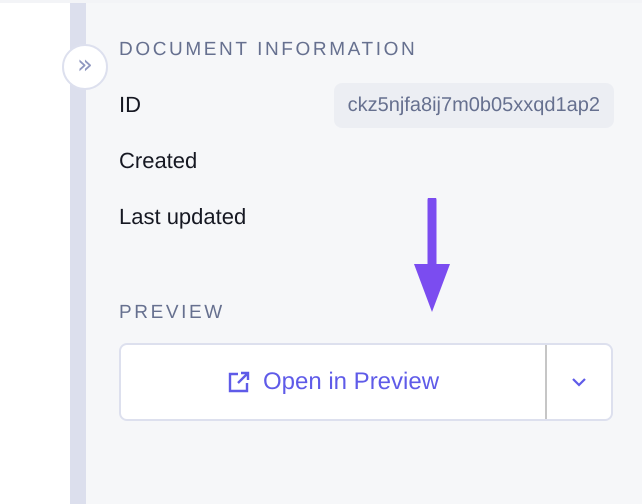 The image size is (642, 504). Describe the element at coordinates (158, 161) in the screenshot. I see `field-label: Created` at that location.